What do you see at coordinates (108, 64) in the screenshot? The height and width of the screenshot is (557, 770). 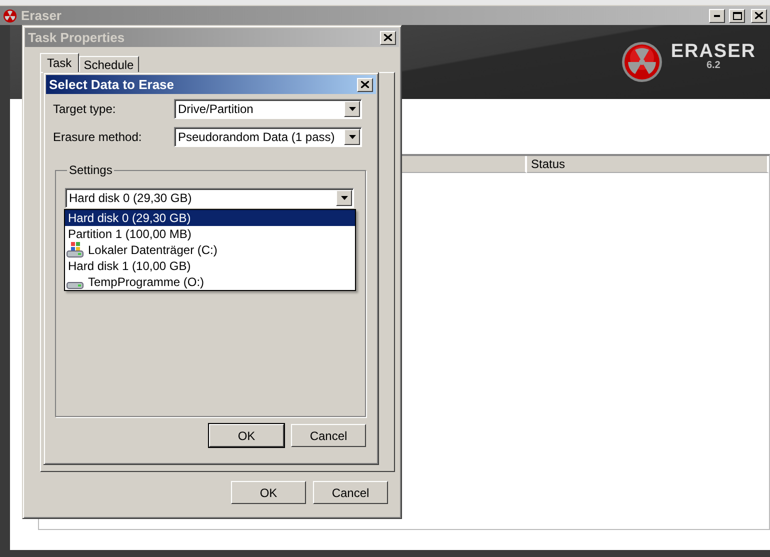 I see `tab: Schedule` at bounding box center [108, 64].